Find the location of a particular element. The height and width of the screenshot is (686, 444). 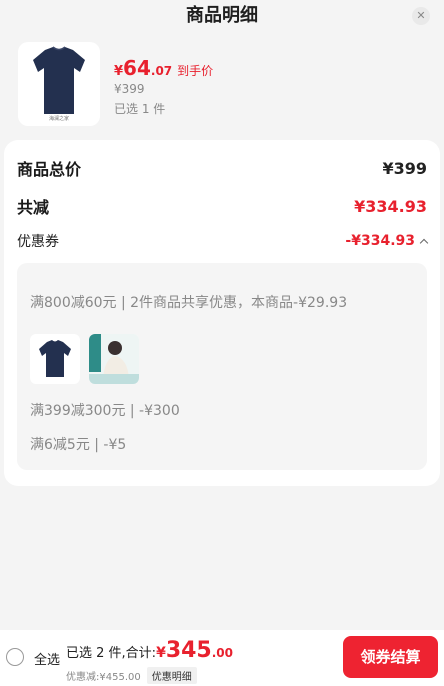

deal-price: ¥64.07 到手价 is located at coordinates (163, 68).